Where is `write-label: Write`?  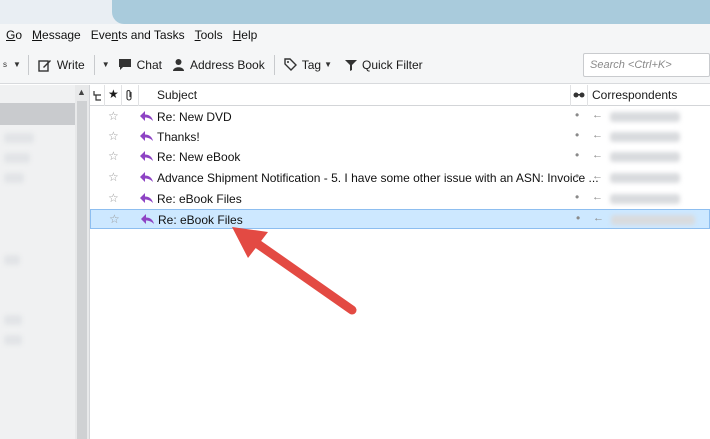
write-label: Write is located at coordinates (70, 64).